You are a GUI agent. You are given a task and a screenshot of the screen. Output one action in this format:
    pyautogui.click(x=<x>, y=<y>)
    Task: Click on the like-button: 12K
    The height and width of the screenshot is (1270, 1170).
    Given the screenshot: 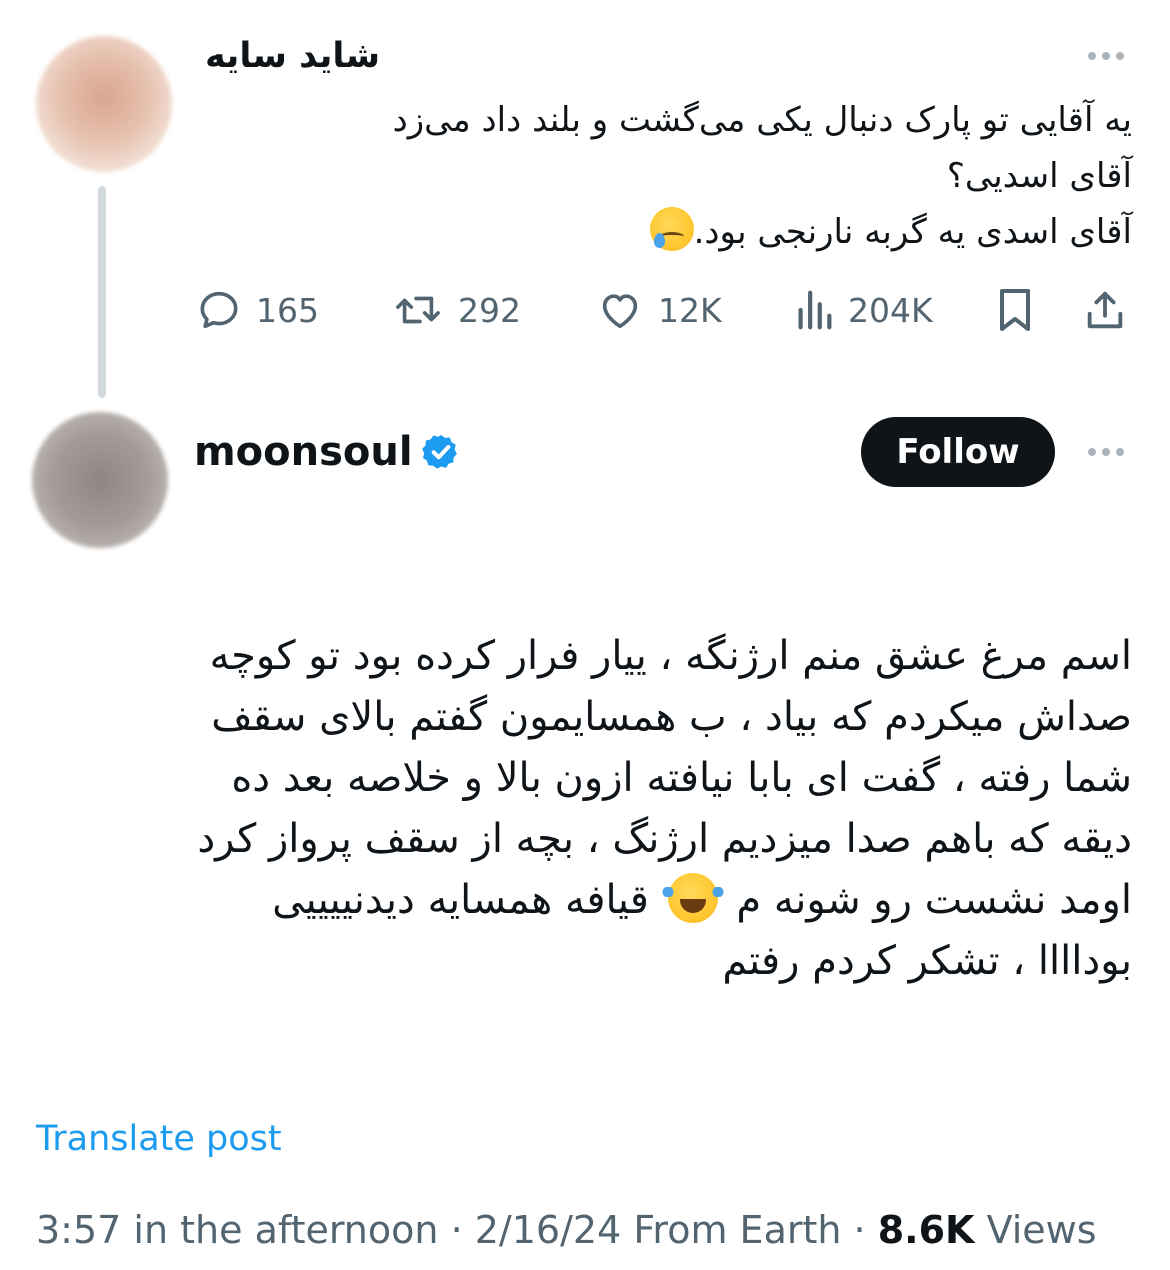 What is the action you would take?
    pyautogui.click(x=659, y=310)
    